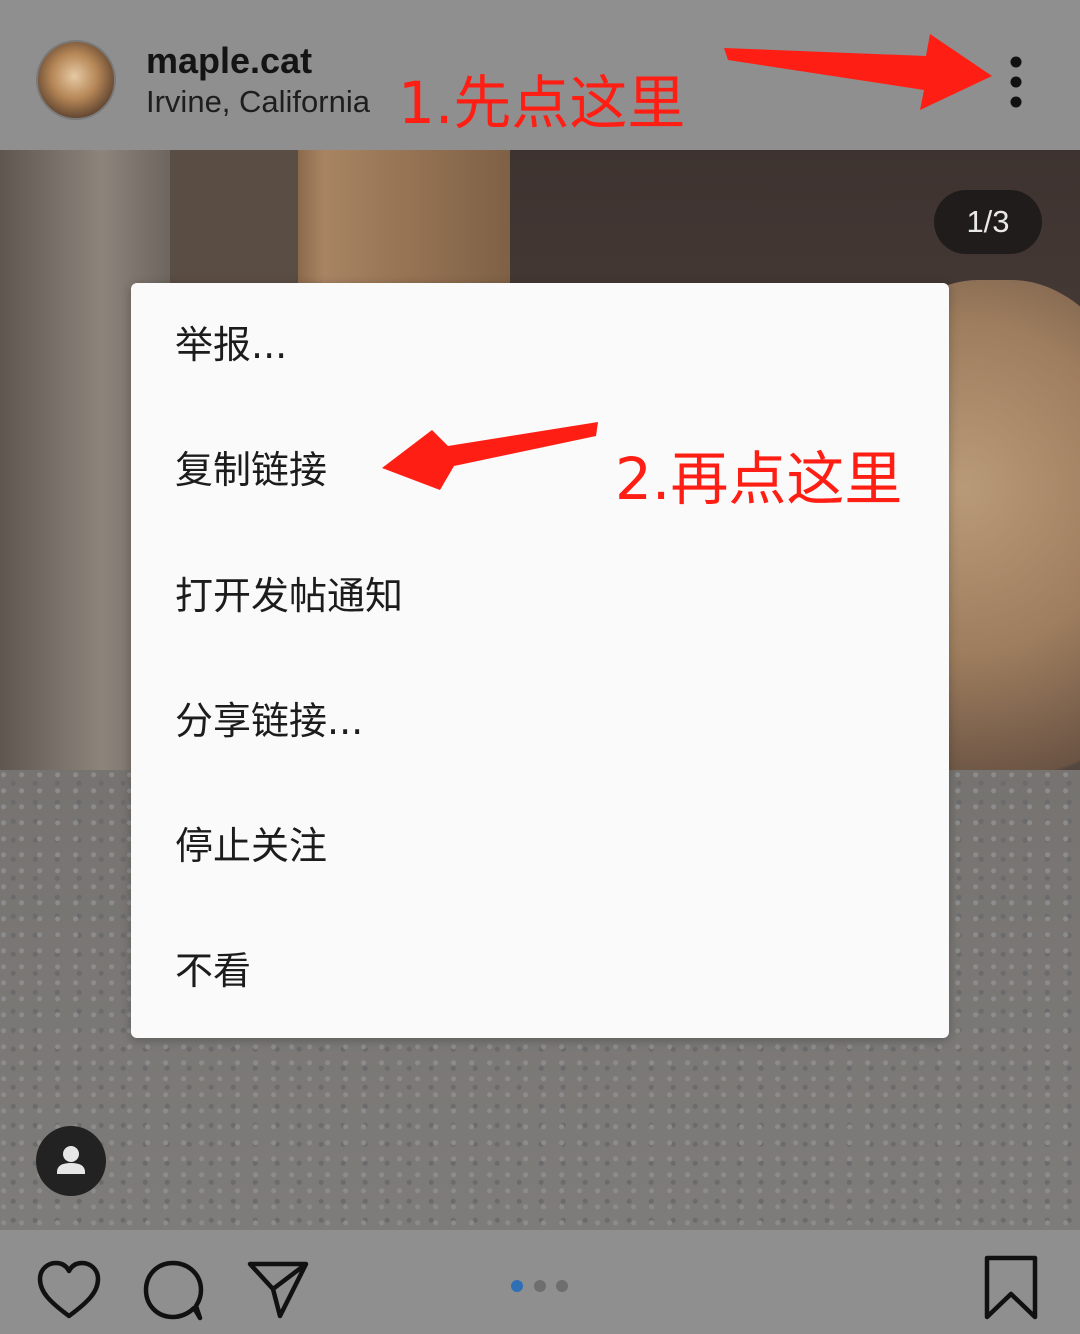 This screenshot has height=1334, width=1080. I want to click on heart-icon, so click(69, 1289).